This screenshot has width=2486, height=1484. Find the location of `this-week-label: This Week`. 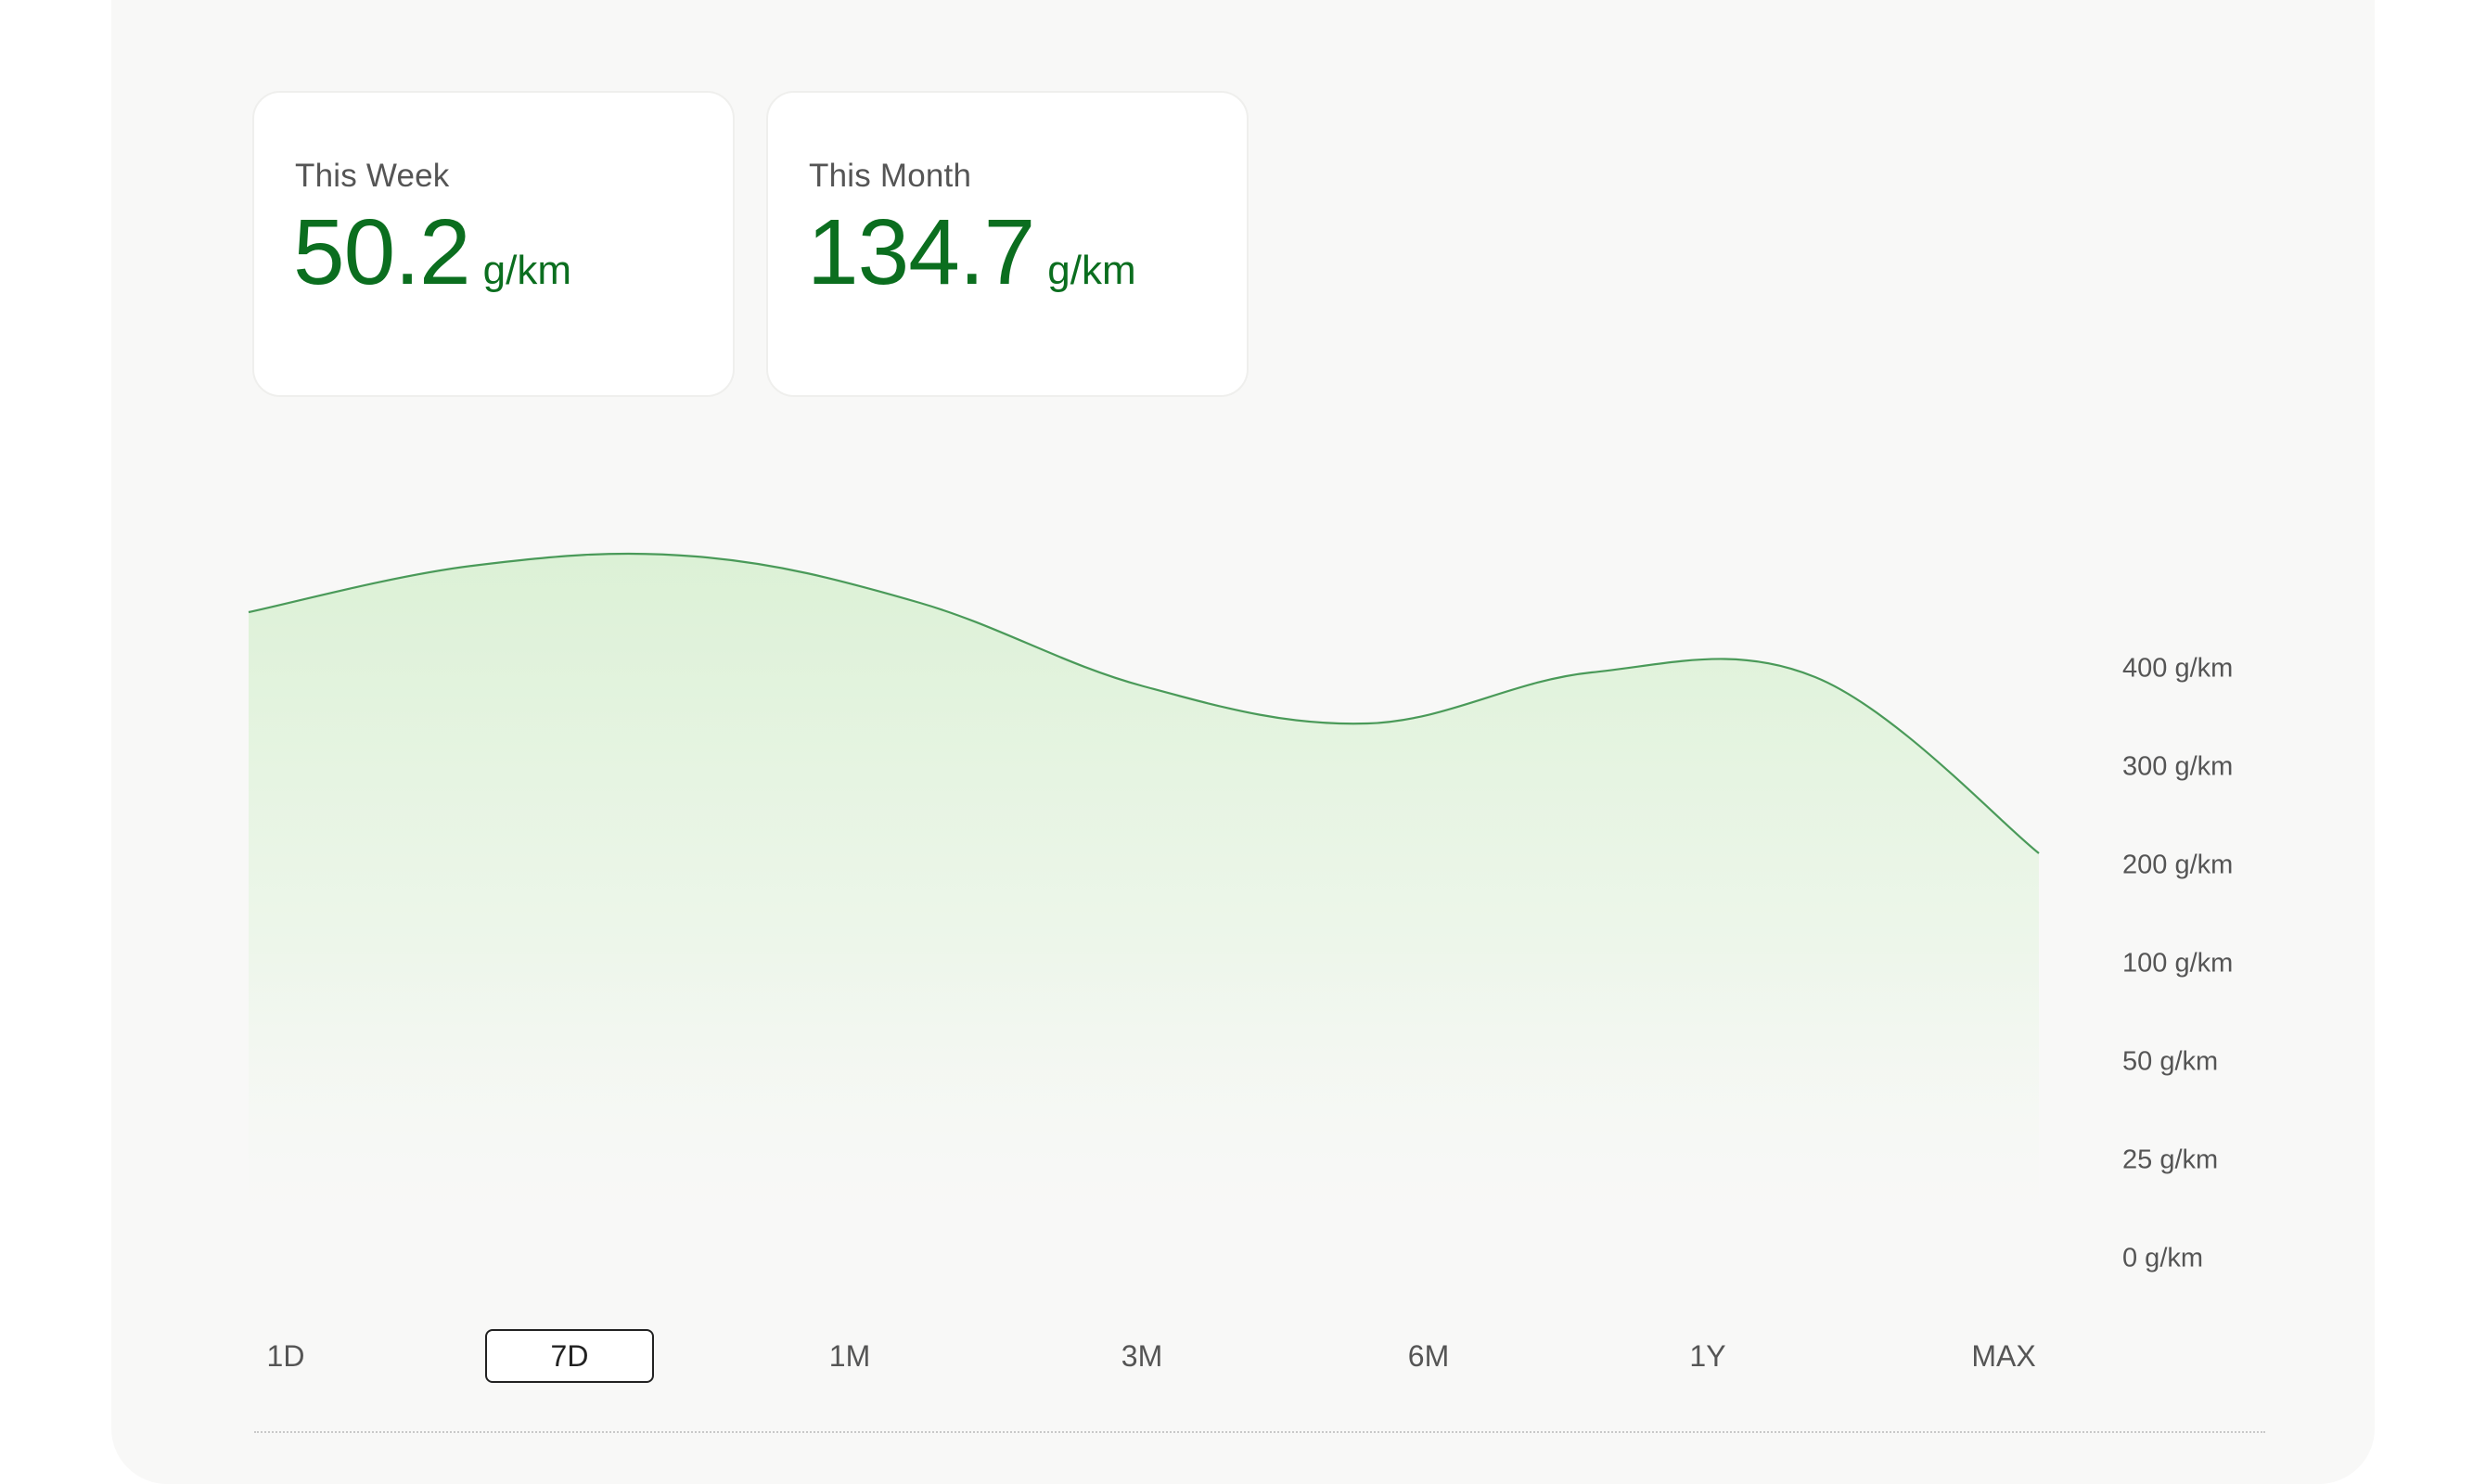

this-week-label: This Week is located at coordinates (372, 176).